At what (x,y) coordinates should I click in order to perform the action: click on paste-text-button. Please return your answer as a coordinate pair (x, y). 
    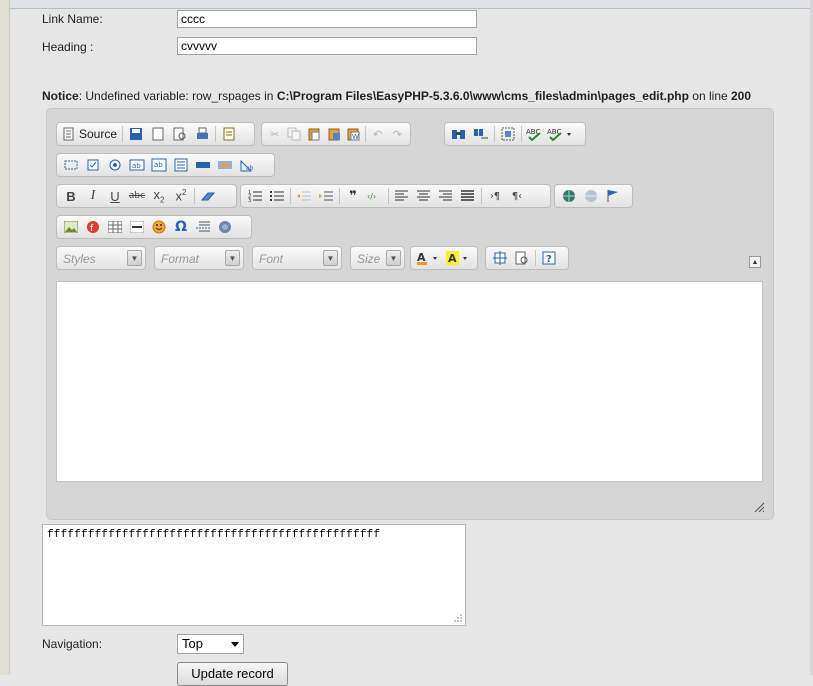
    Looking at the image, I should click on (334, 134).